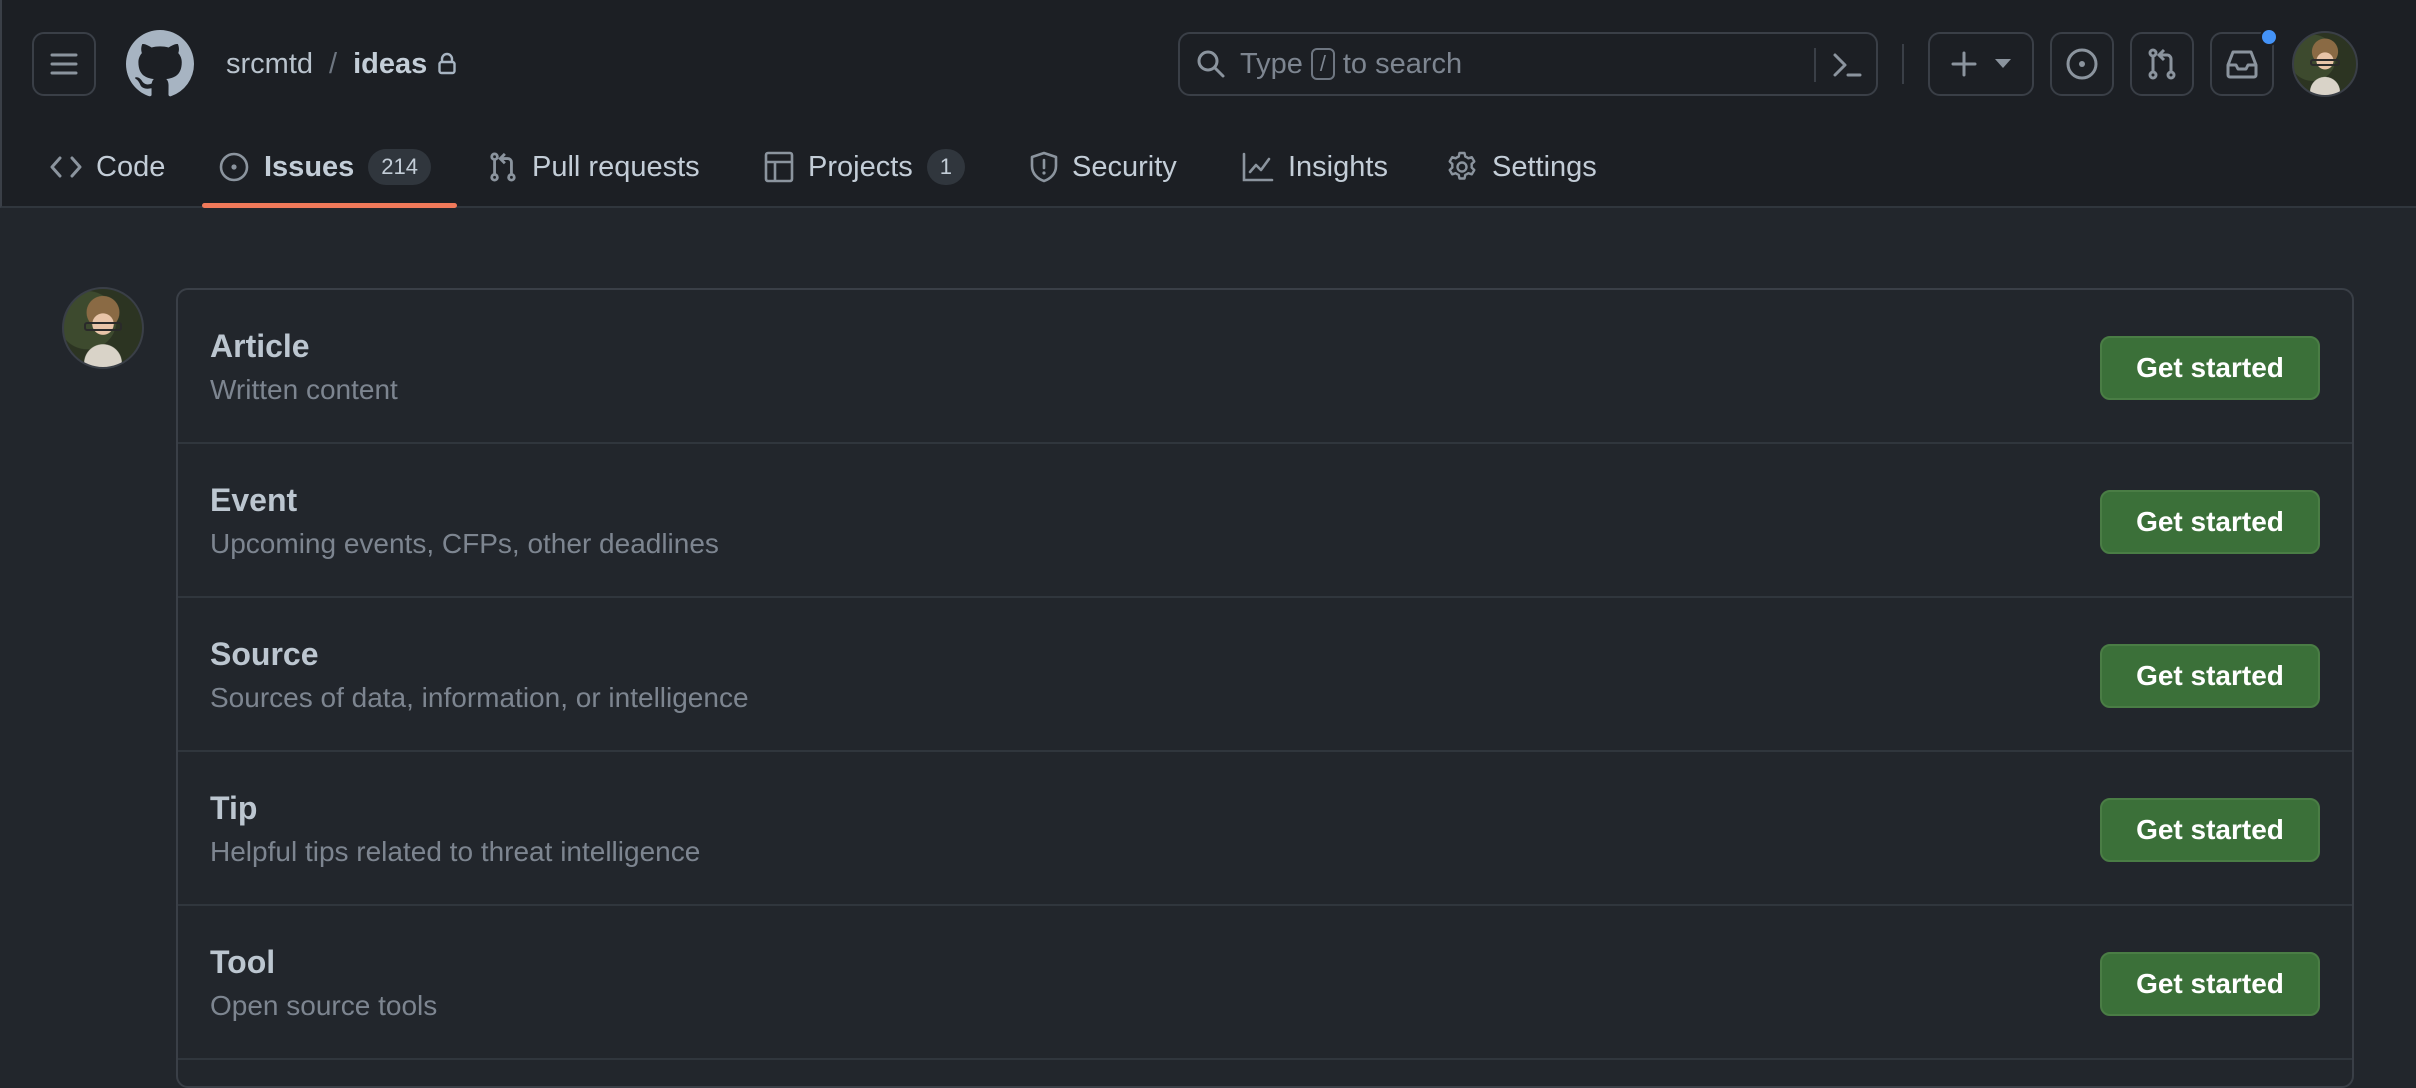 The width and height of the screenshot is (2416, 1088). I want to click on search-placeholder-prefix: Type, so click(1271, 63).